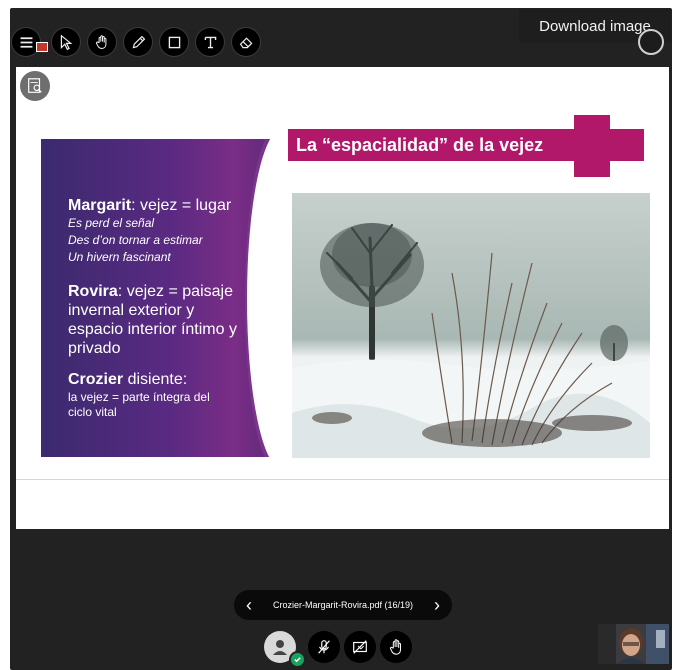 The width and height of the screenshot is (673, 670). Describe the element at coordinates (131, 310) in the screenshot. I see `rovira-line: invernal exterior y` at that location.